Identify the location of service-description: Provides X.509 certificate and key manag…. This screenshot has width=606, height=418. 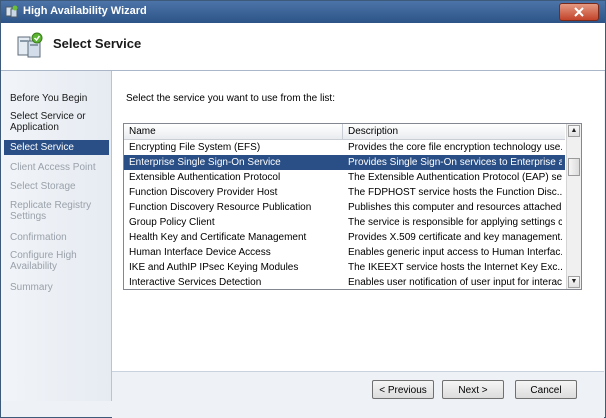
(455, 237).